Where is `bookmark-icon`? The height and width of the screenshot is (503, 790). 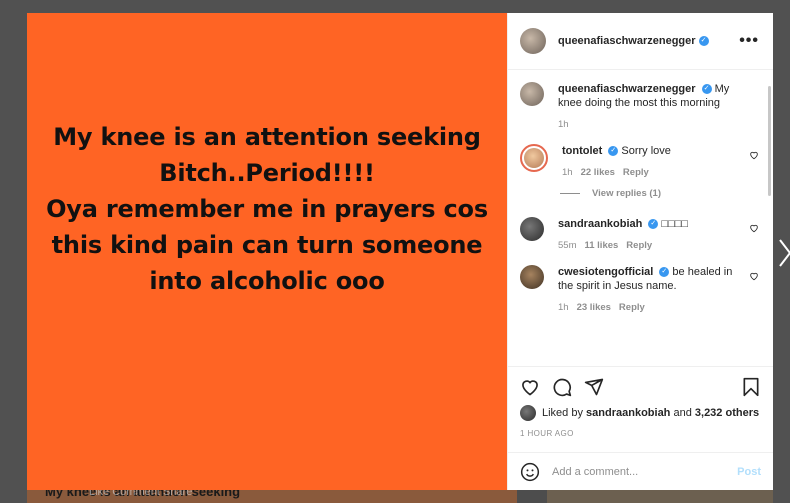 bookmark-icon is located at coordinates (751, 387).